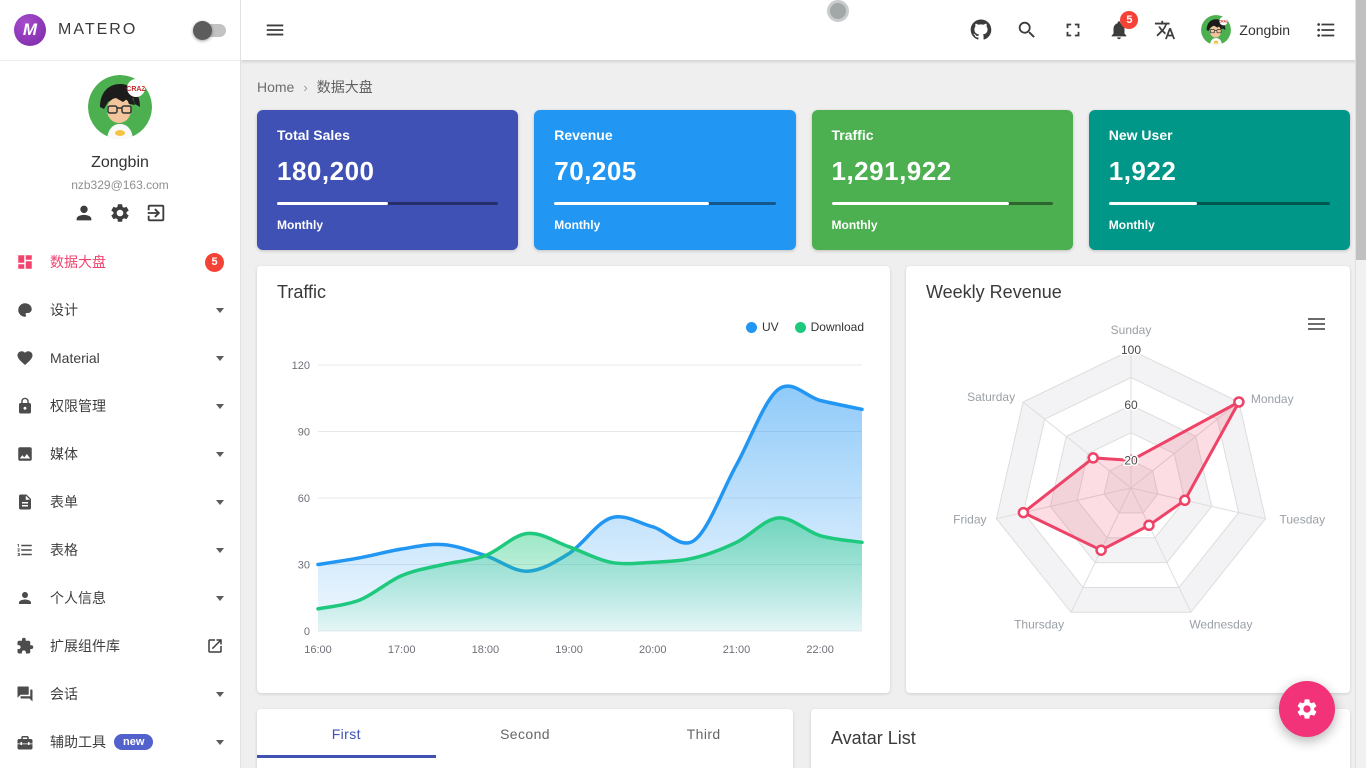 The height and width of the screenshot is (768, 1366). I want to click on logout-button, so click(156, 213).